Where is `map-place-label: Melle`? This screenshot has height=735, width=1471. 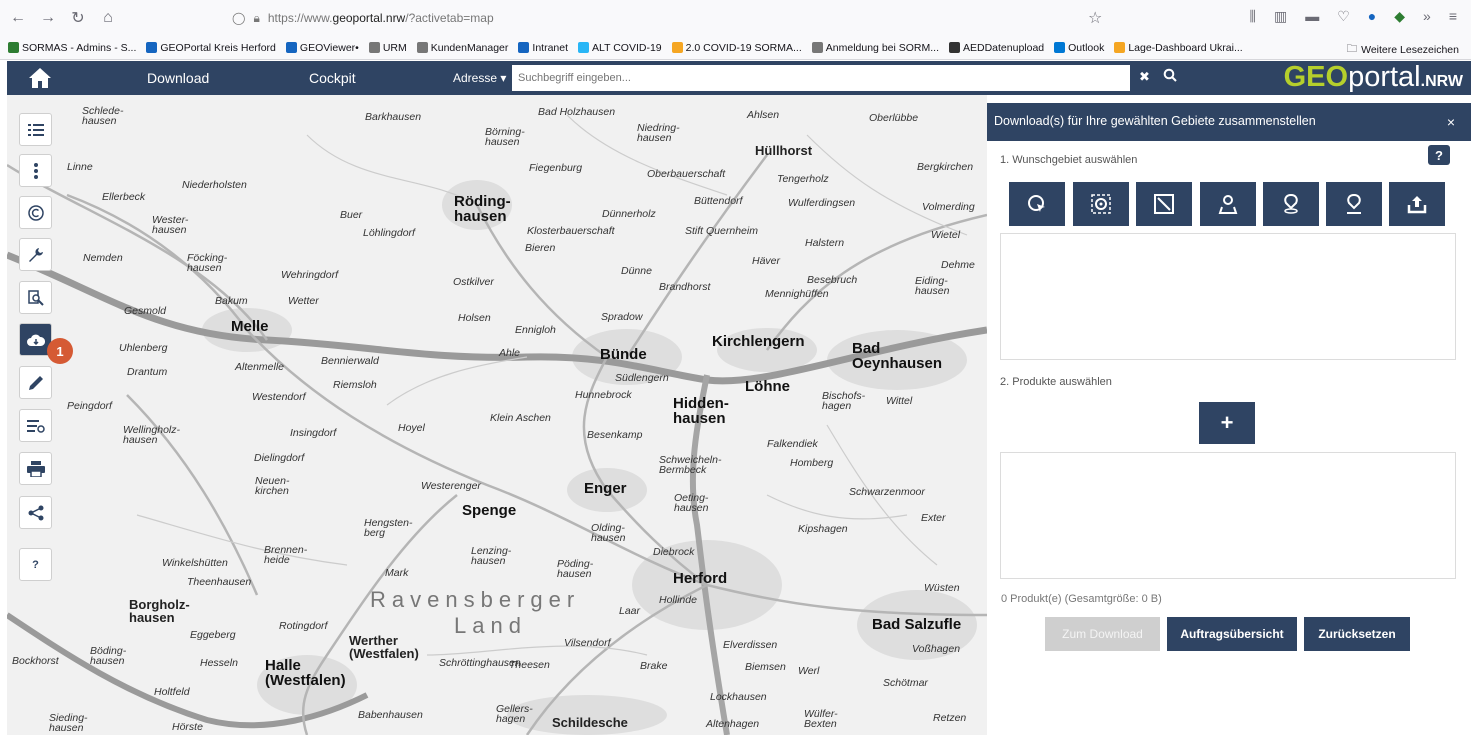 map-place-label: Melle is located at coordinates (250, 326).